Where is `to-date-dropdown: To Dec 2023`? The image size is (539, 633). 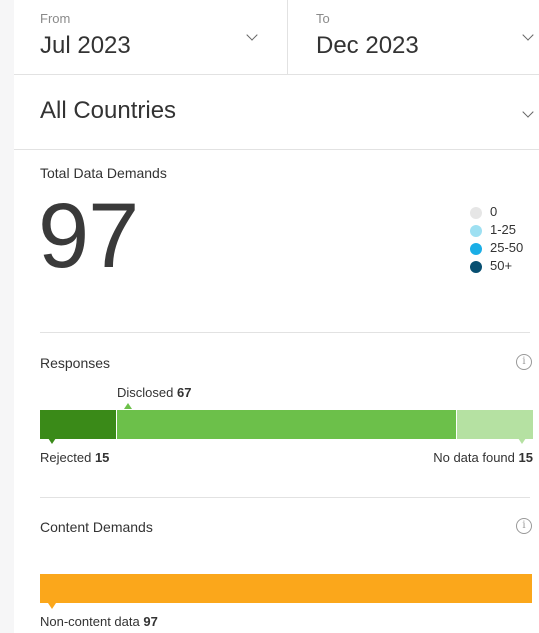 to-date-dropdown: To Dec 2023 is located at coordinates (413, 37).